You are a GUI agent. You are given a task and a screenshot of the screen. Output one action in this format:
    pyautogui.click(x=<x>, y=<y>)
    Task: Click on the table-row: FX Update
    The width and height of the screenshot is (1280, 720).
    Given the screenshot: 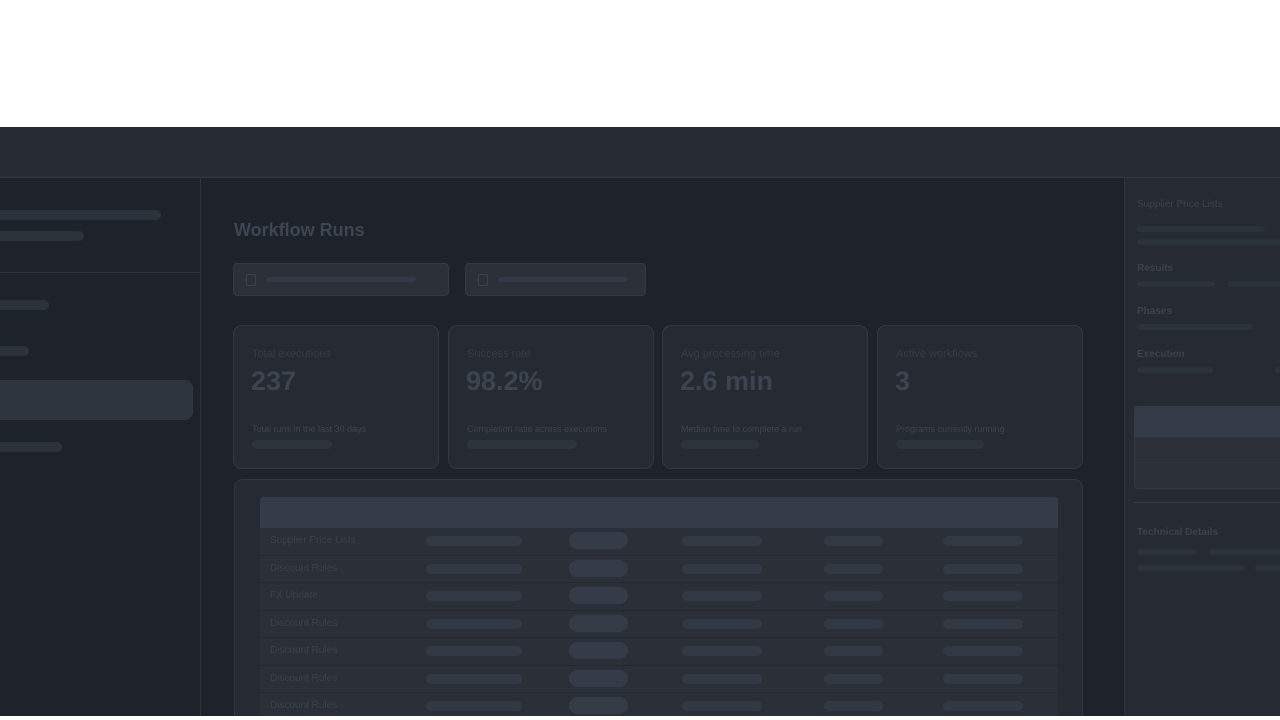 What is the action you would take?
    pyautogui.click(x=659, y=597)
    